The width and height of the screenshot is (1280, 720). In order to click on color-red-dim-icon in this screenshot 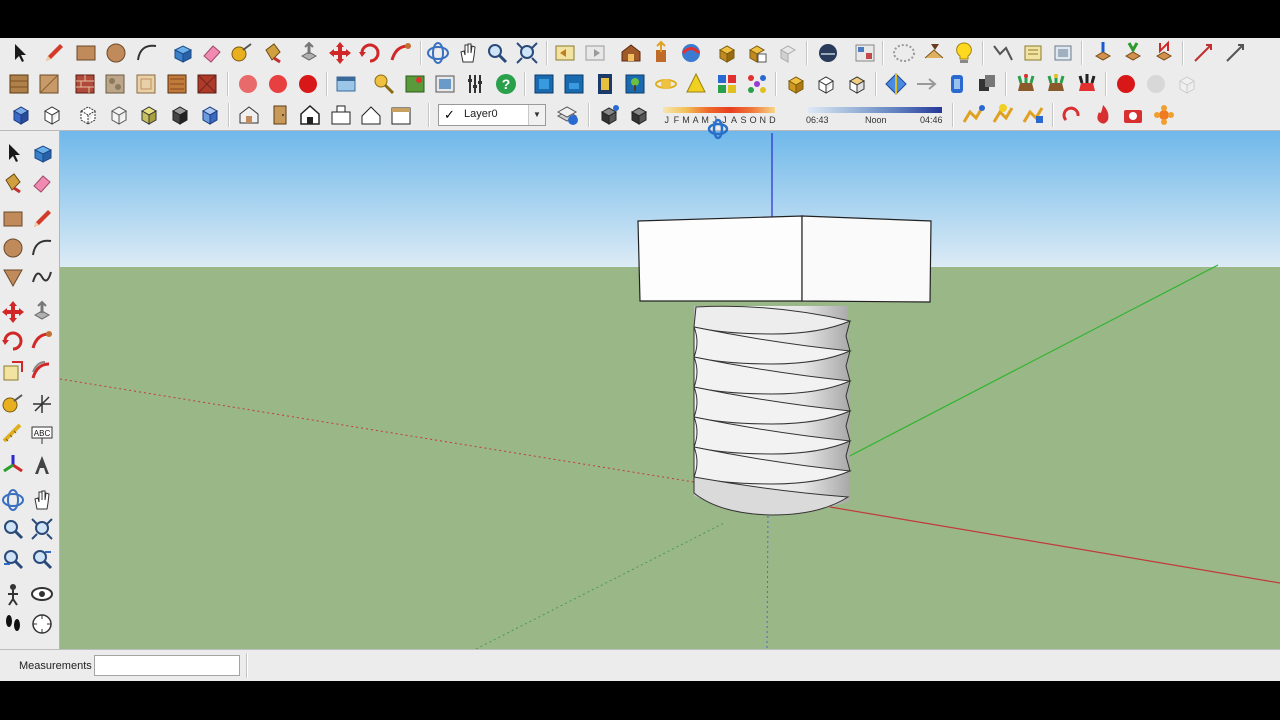, I will do `click(248, 84)`.